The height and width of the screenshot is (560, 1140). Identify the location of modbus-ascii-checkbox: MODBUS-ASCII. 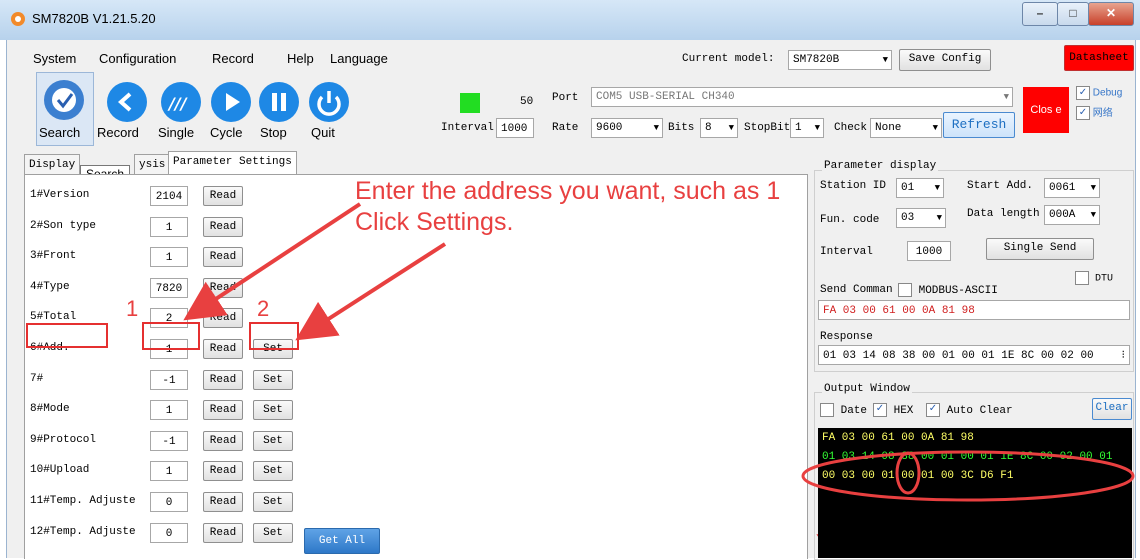
(948, 290).